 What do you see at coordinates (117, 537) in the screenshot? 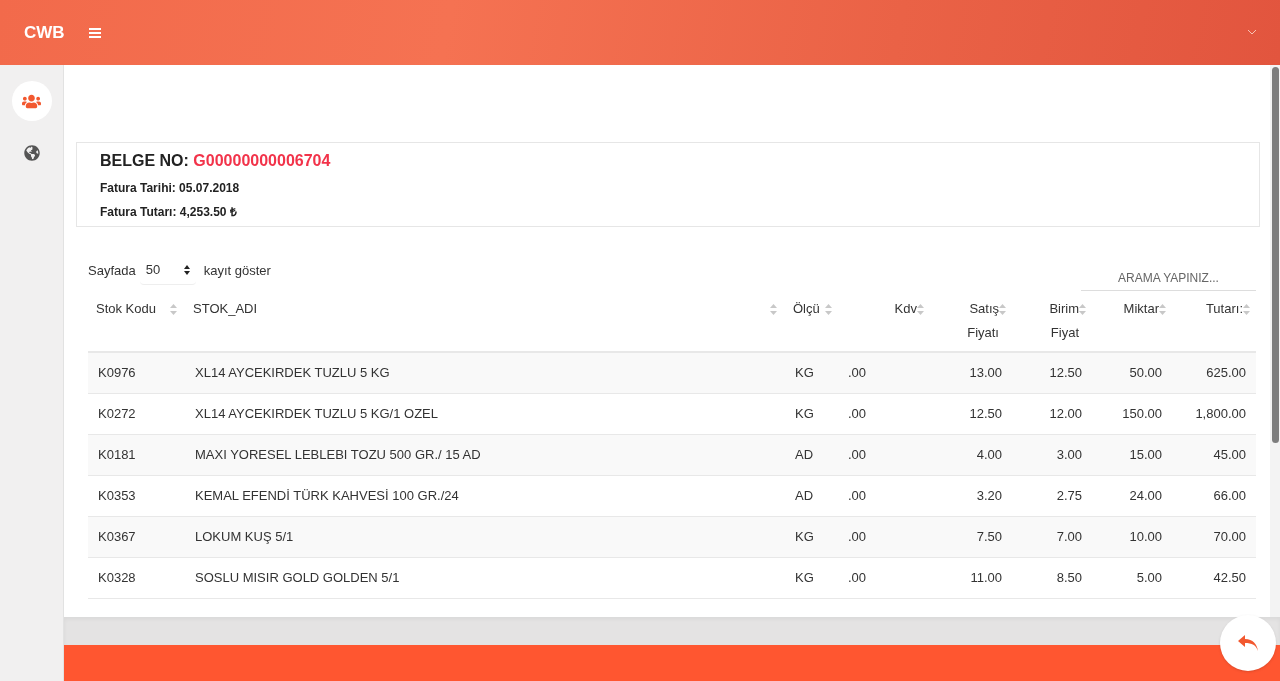
I see `table-cell-text: K0367` at bounding box center [117, 537].